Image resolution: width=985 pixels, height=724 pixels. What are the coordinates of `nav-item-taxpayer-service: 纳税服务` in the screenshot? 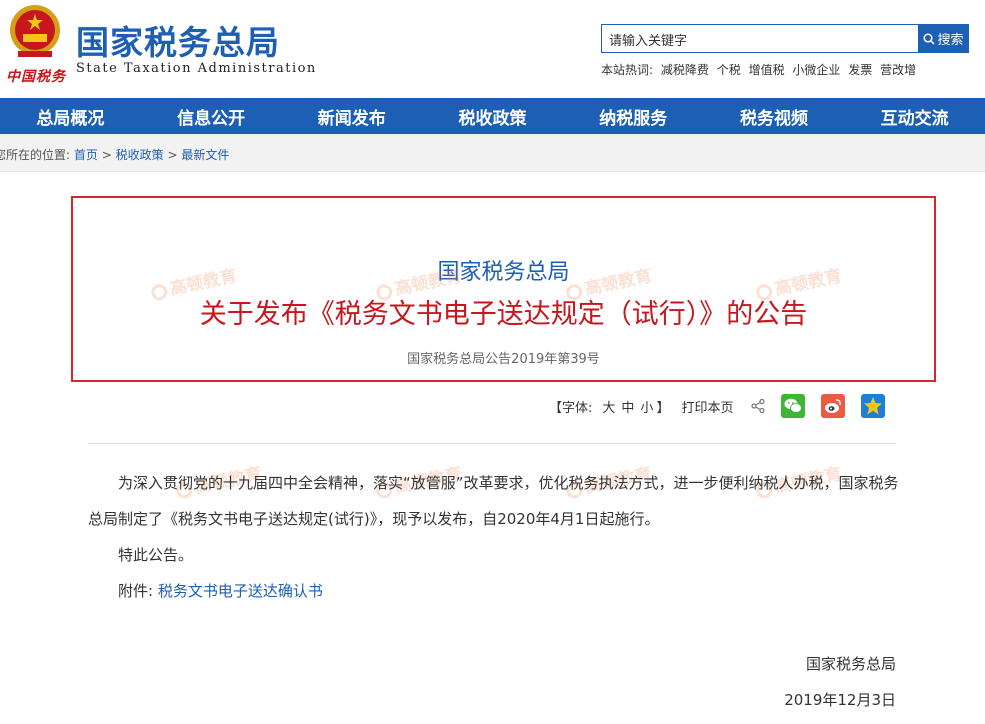 It's located at (633, 116).